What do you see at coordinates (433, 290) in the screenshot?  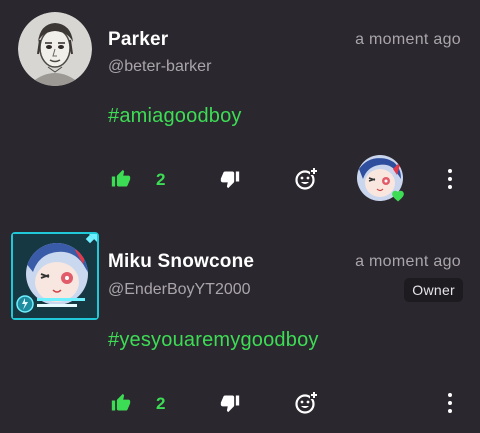 I see `owner-badge: Owner` at bounding box center [433, 290].